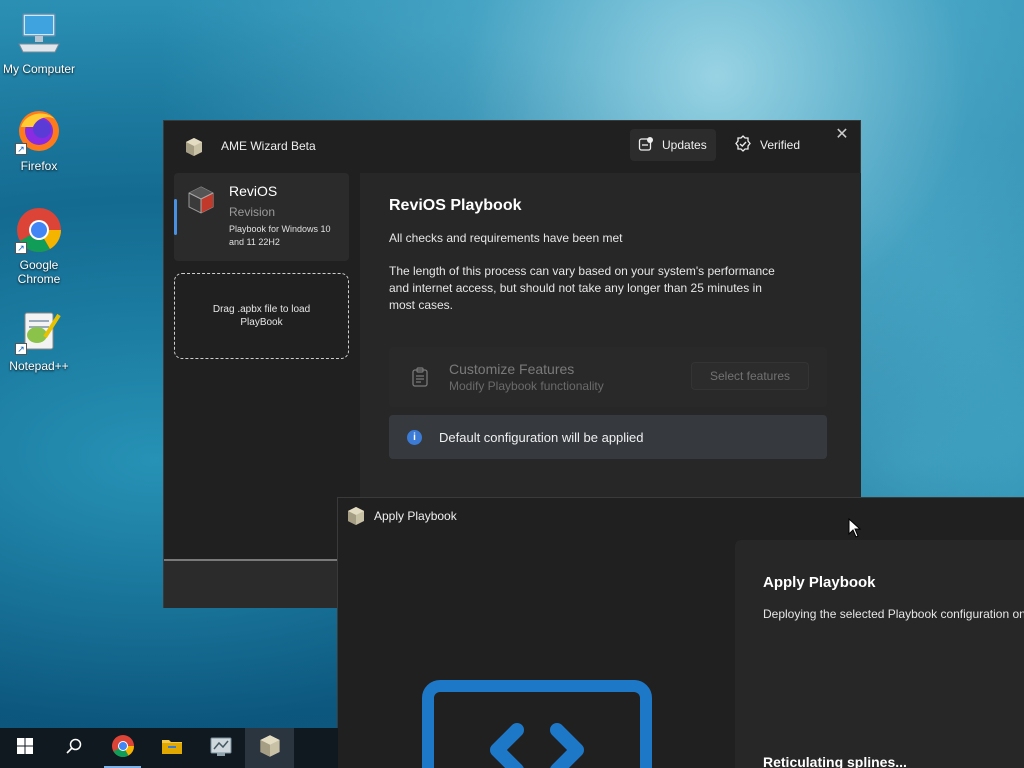 The height and width of the screenshot is (768, 1024). Describe the element at coordinates (455, 205) in the screenshot. I see `page-title: ReviOS Playbook` at that location.